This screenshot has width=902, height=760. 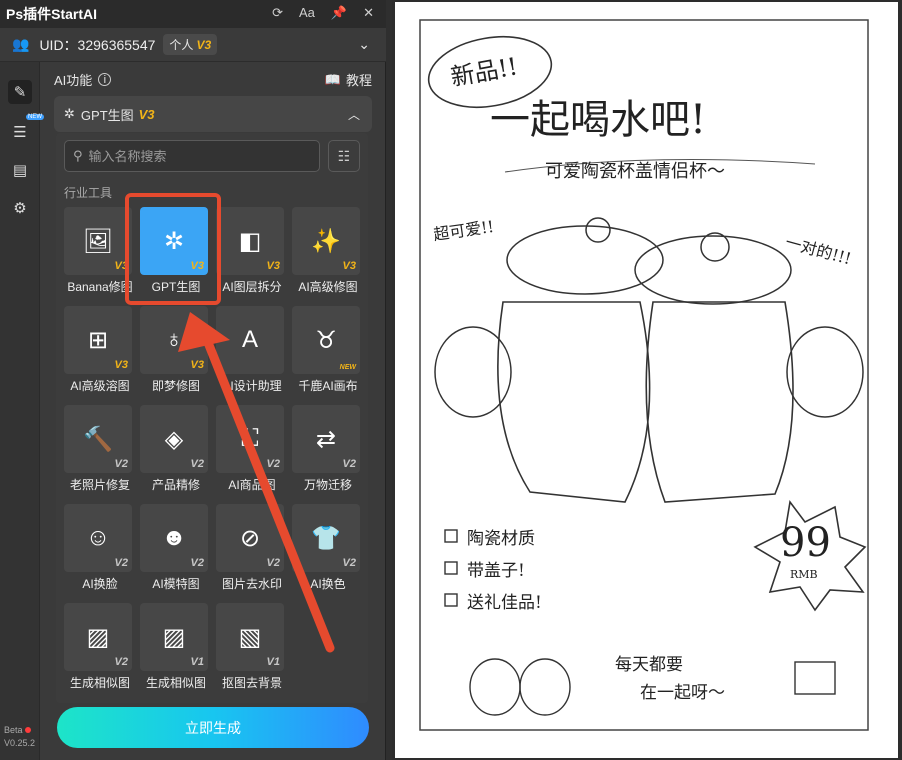 What do you see at coordinates (105, 79) in the screenshot?
I see `info-icon: i` at bounding box center [105, 79].